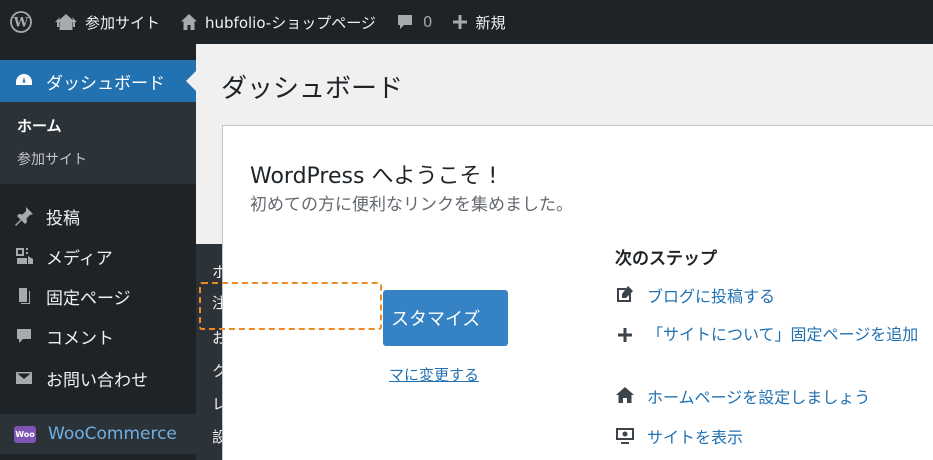  I want to click on sidebar-item-label: お問い合わせ, so click(97, 380).